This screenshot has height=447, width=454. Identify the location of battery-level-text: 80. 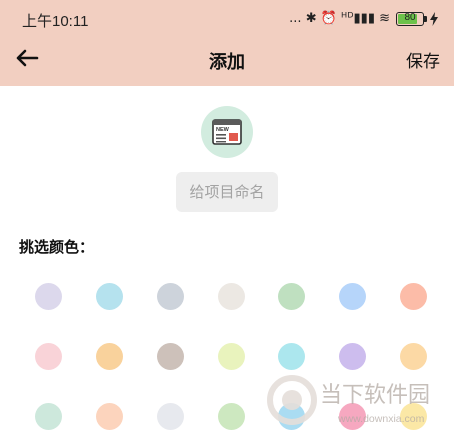
(410, 17).